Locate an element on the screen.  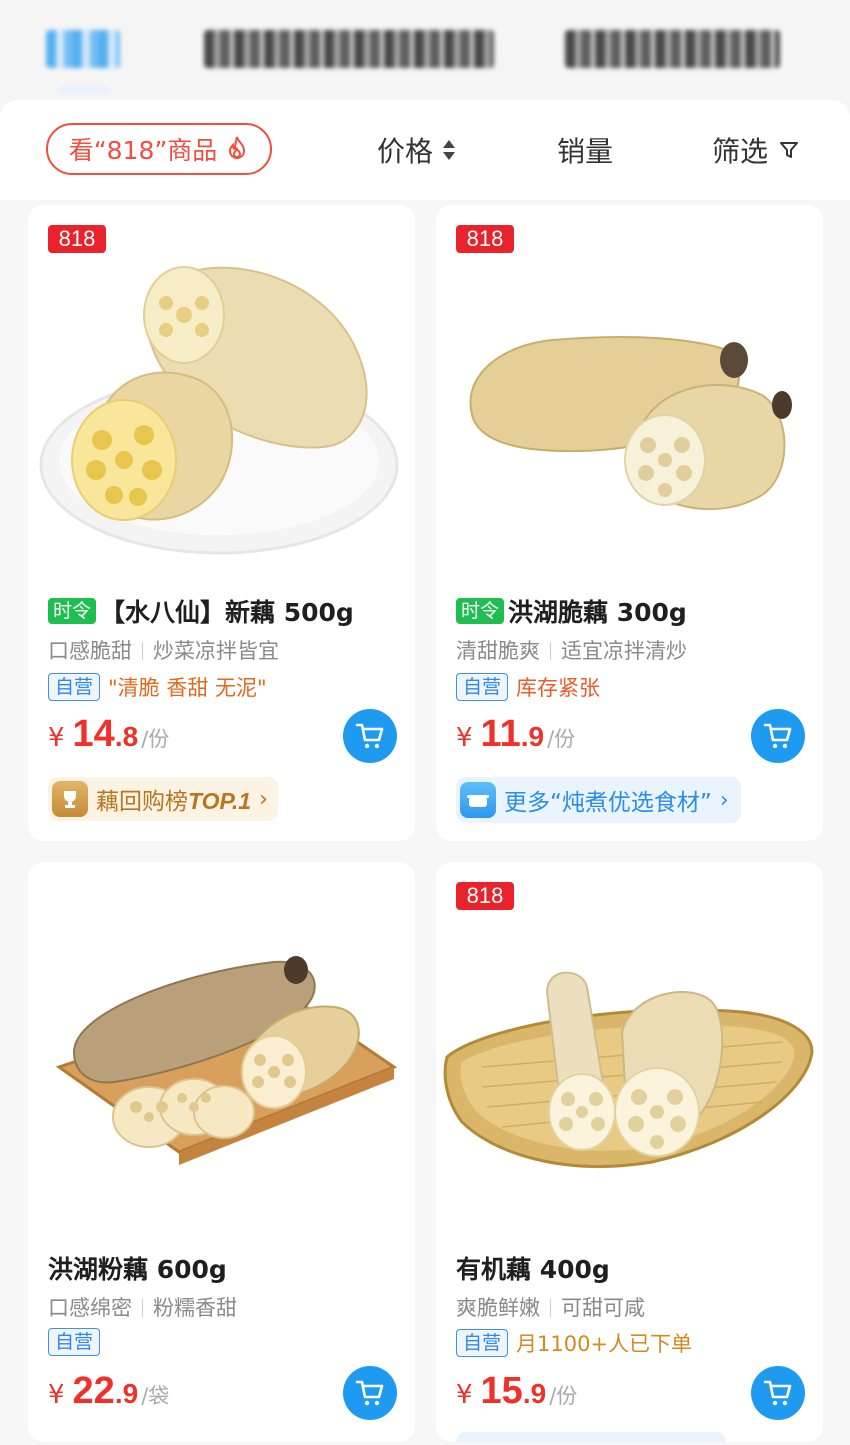
repurchase-rank-chip: 藕回购榜TOP.1 › is located at coordinates (163, 799).